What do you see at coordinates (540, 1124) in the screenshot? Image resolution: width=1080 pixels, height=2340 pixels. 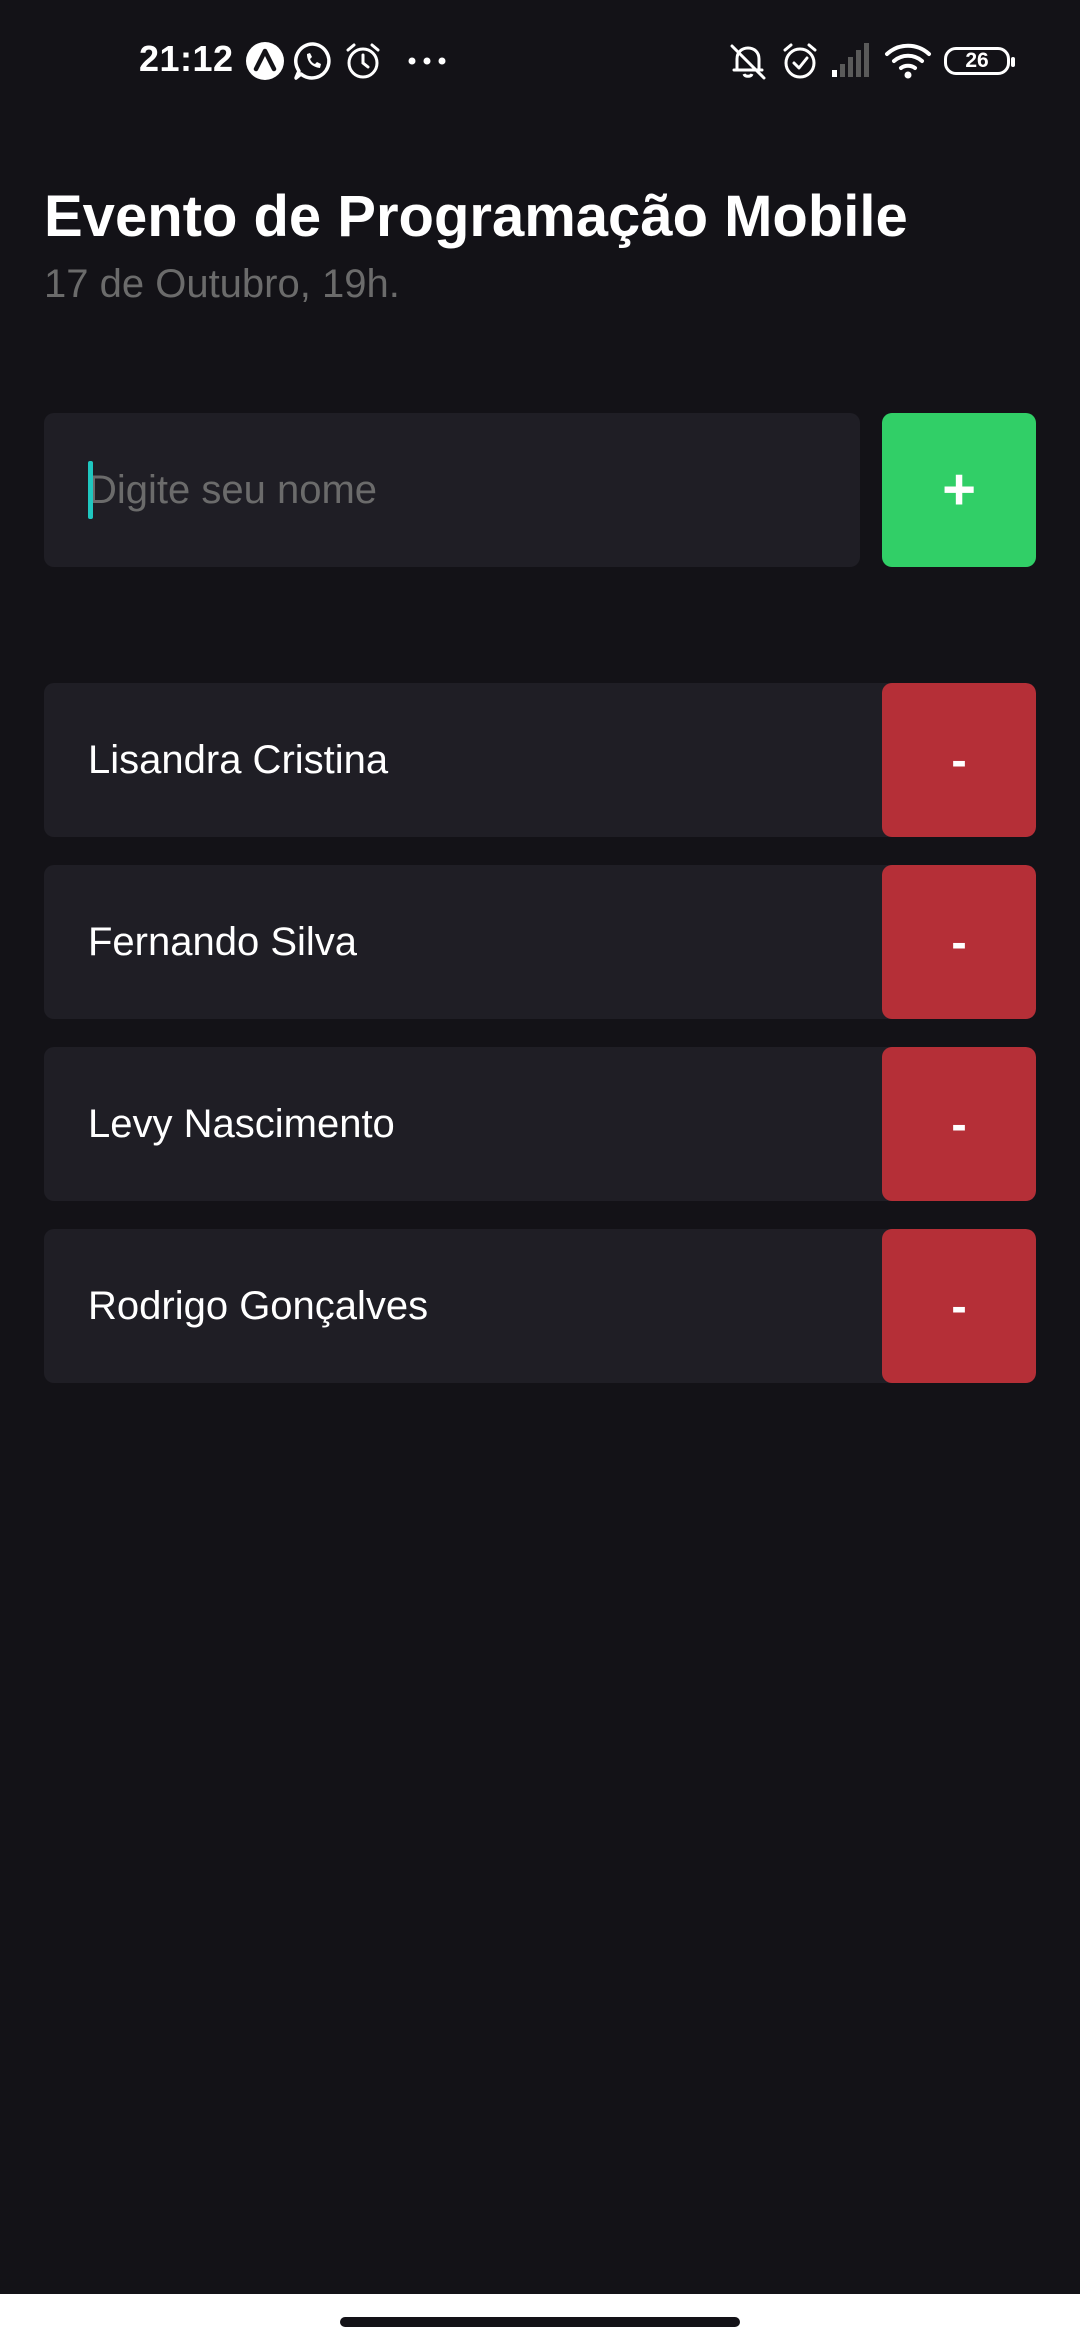 I see `participant-card: Levy Nascimento -` at bounding box center [540, 1124].